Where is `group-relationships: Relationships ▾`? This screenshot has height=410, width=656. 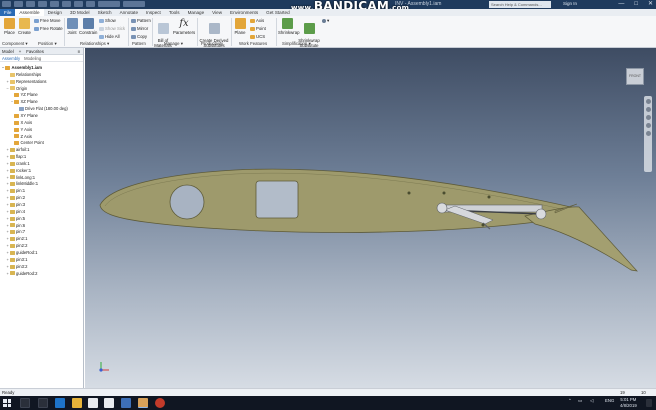
group-relationships: Relationships ▾ is located at coordinates (94, 44).